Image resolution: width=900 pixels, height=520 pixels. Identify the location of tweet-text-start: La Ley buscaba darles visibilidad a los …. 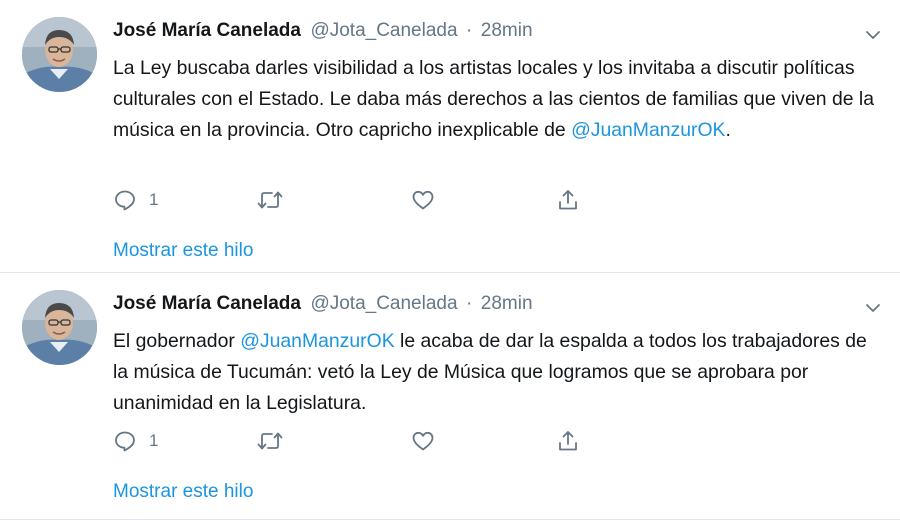
(493, 99).